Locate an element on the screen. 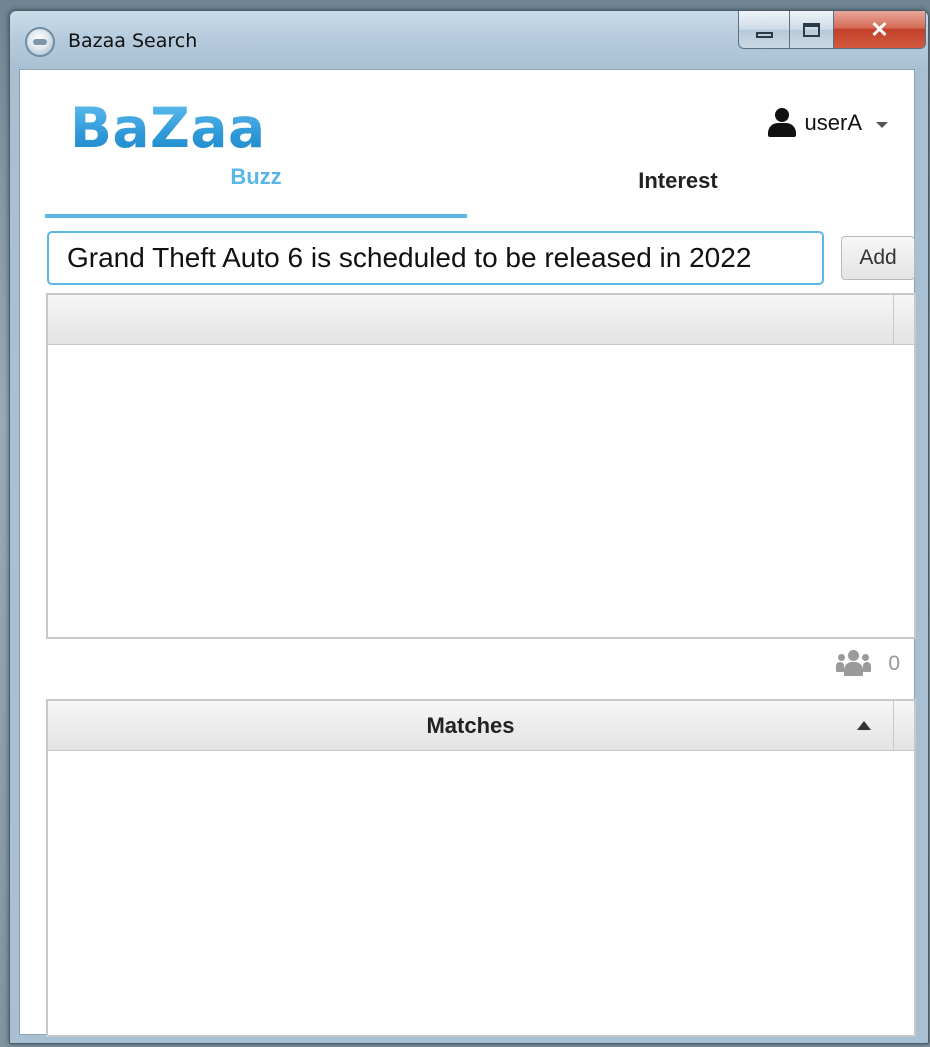  matches-column-header: Matches is located at coordinates (471, 725).